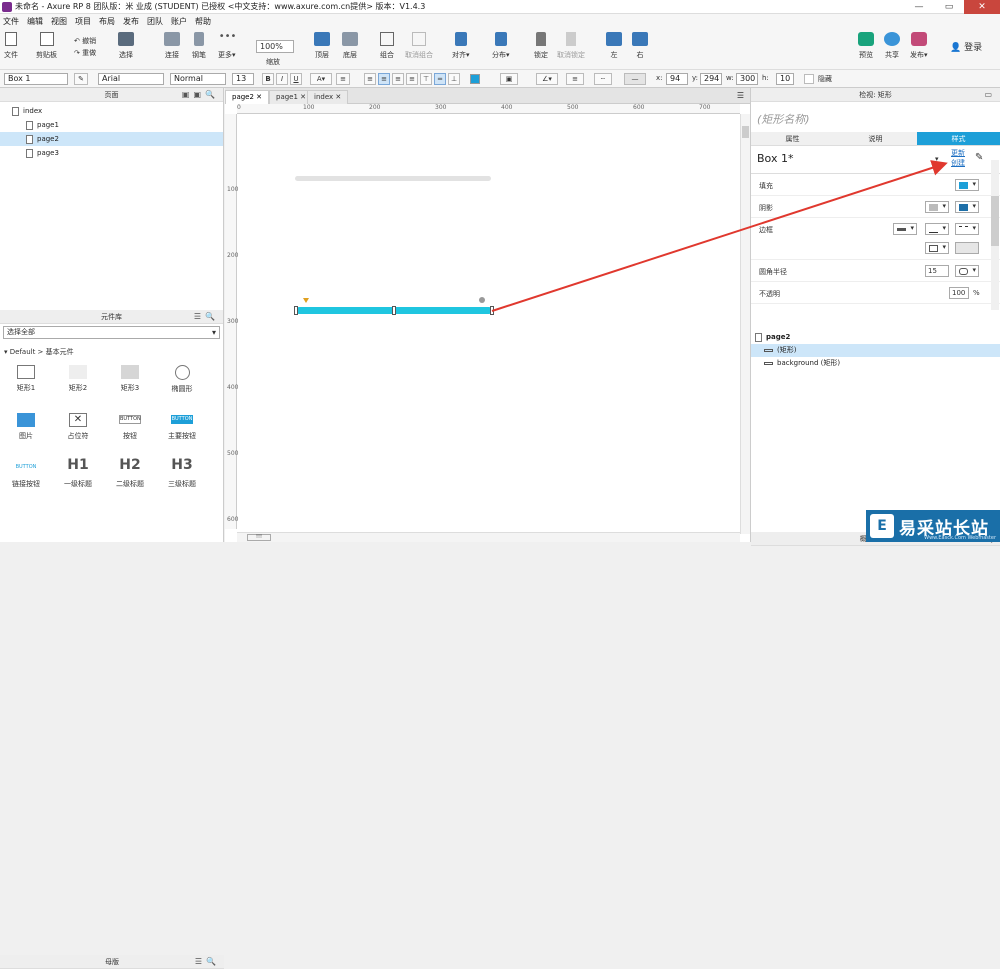 The width and height of the screenshot is (1000, 969). What do you see at coordinates (111, 332) in the screenshot?
I see `library-select: 选择全部` at bounding box center [111, 332].